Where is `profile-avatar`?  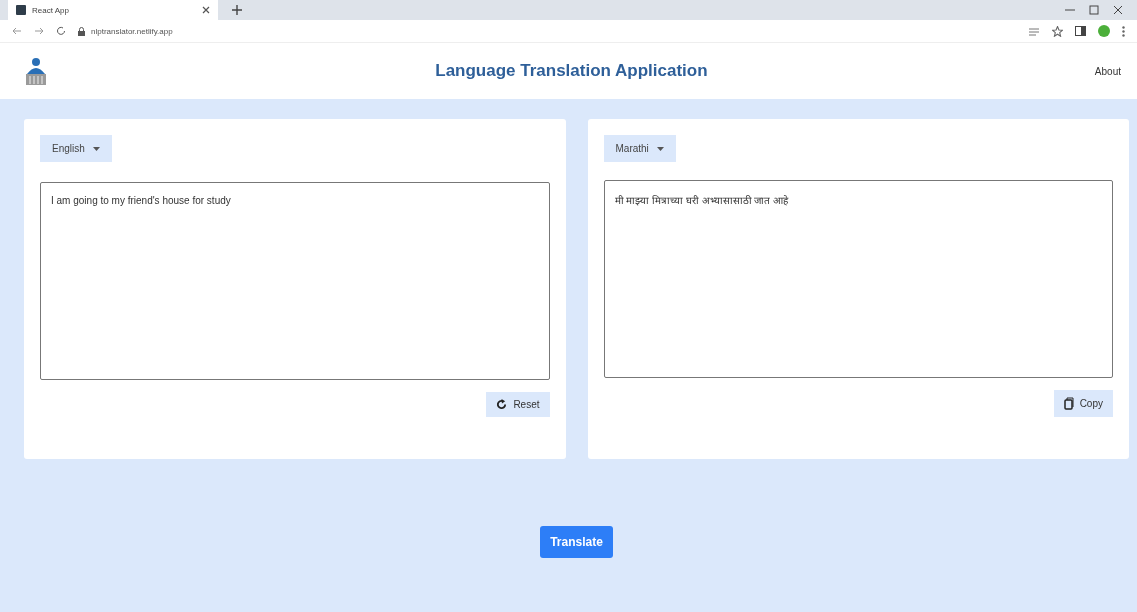
profile-avatar is located at coordinates (1104, 31).